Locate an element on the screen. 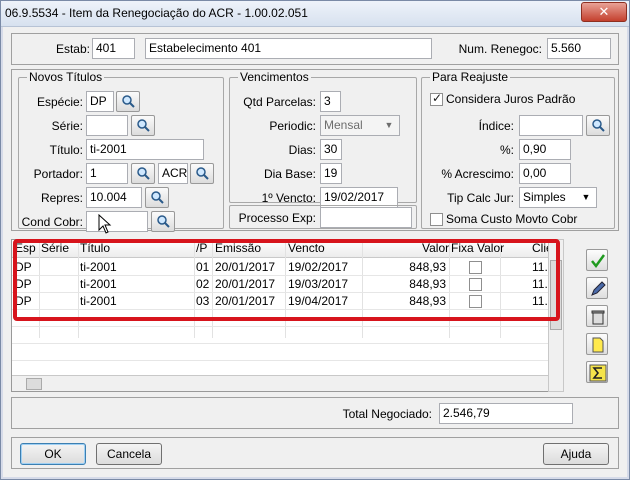 This screenshot has height=480, width=630. sigma-icon is located at coordinates (598, 373).